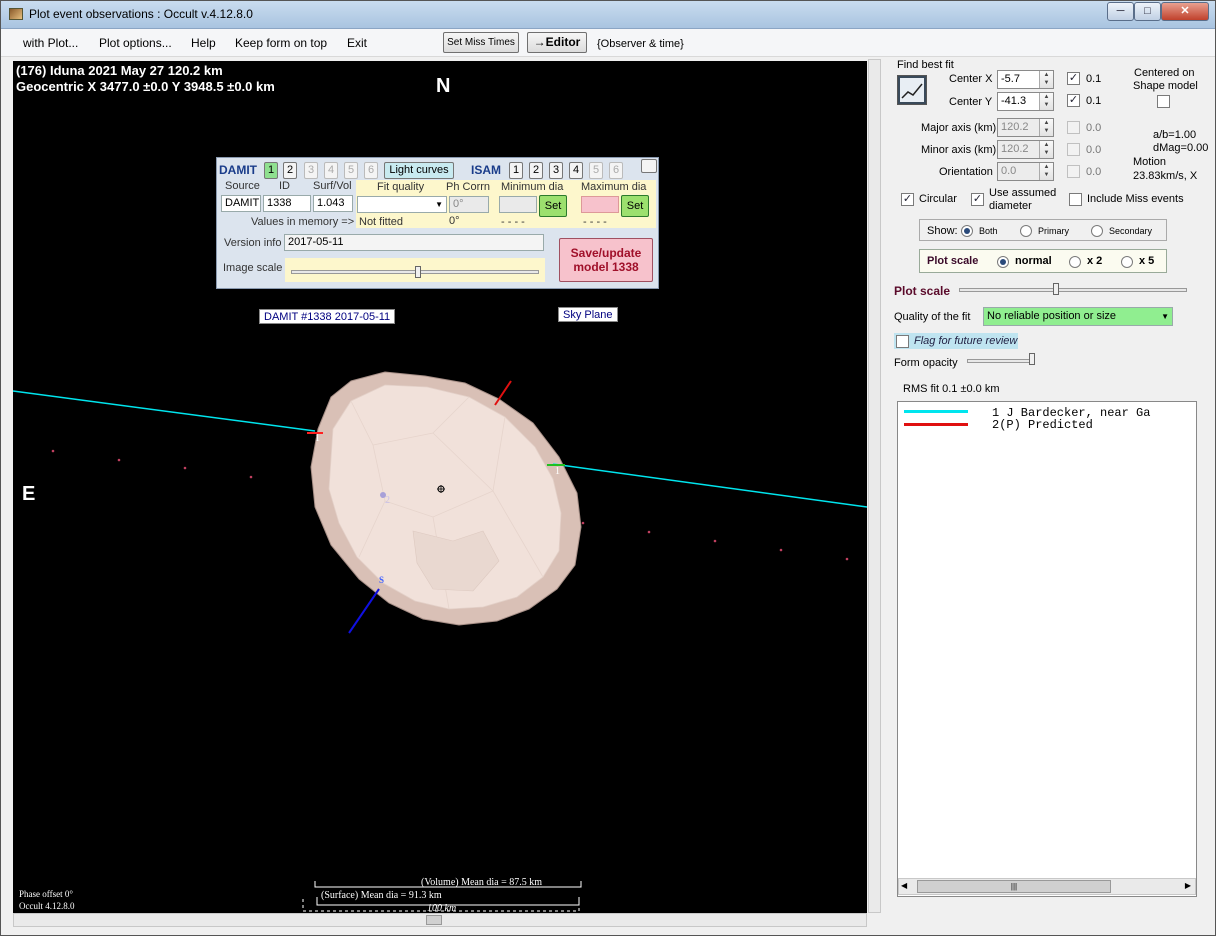  I want to click on plot-scale-label: Plot scale, so click(953, 261).